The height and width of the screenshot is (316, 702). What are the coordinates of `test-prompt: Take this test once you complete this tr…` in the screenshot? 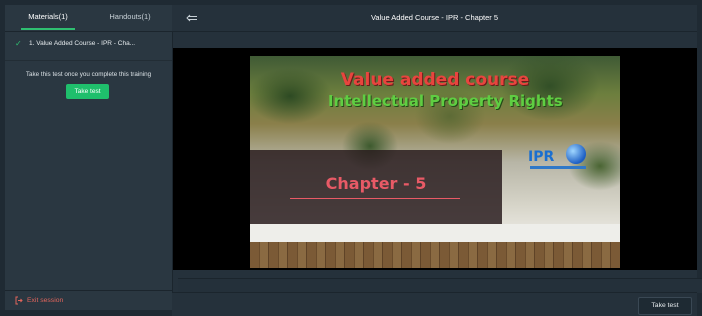 It's located at (88, 74).